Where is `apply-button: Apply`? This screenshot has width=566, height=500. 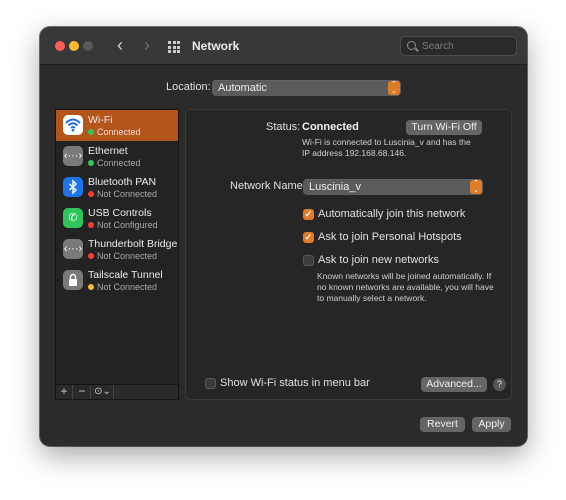 apply-button: Apply is located at coordinates (491, 424).